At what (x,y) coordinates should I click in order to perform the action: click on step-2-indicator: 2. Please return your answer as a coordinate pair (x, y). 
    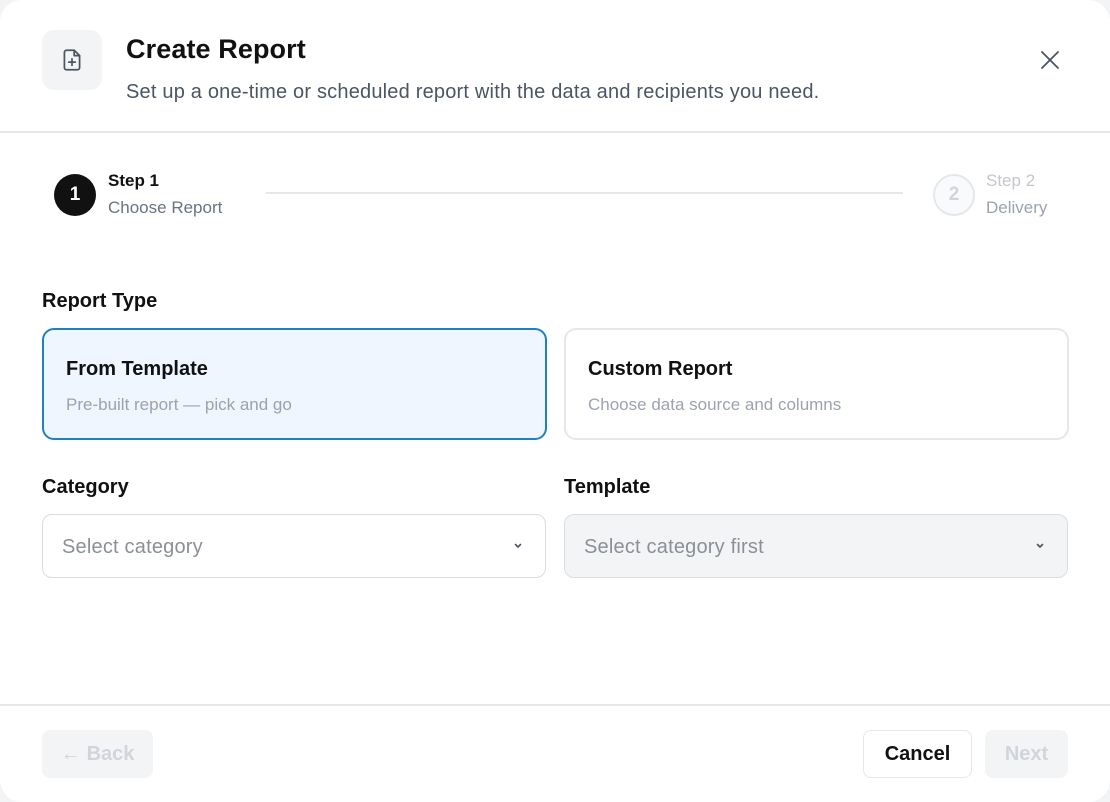
    Looking at the image, I should click on (954, 195).